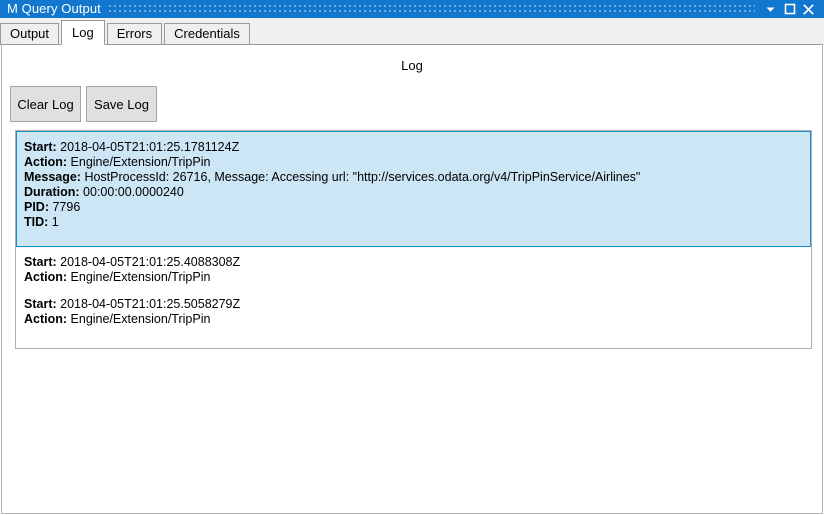 The height and width of the screenshot is (515, 824). I want to click on window-controls, so click(792, 9).